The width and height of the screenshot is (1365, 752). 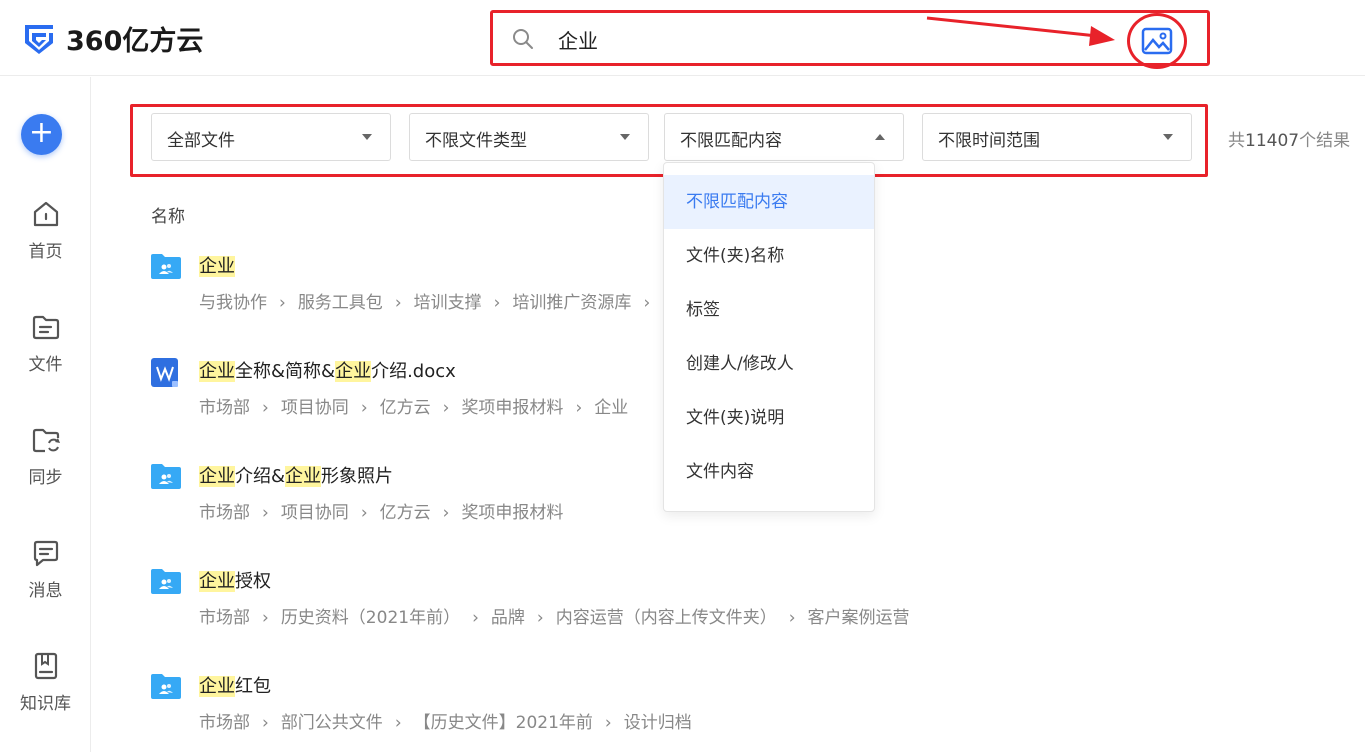 I want to click on image-search-button, so click(x=1157, y=41).